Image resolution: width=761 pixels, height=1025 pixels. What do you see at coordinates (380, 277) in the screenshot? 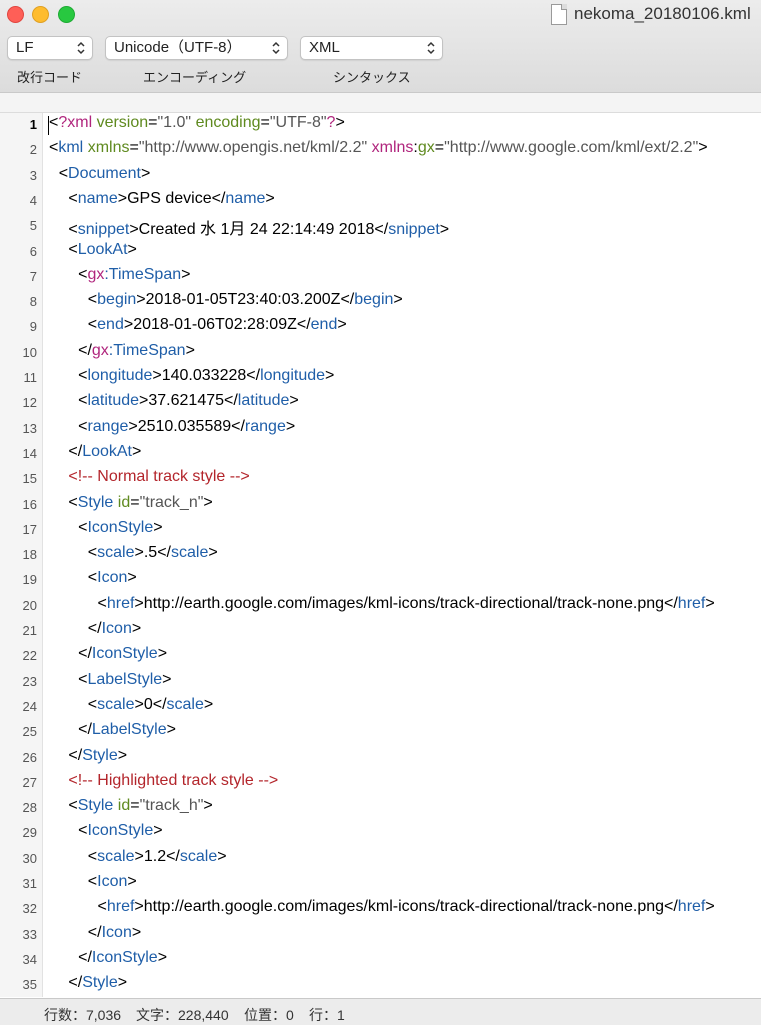
I see `code-line: 7 <gx:TimeSpan>` at bounding box center [380, 277].